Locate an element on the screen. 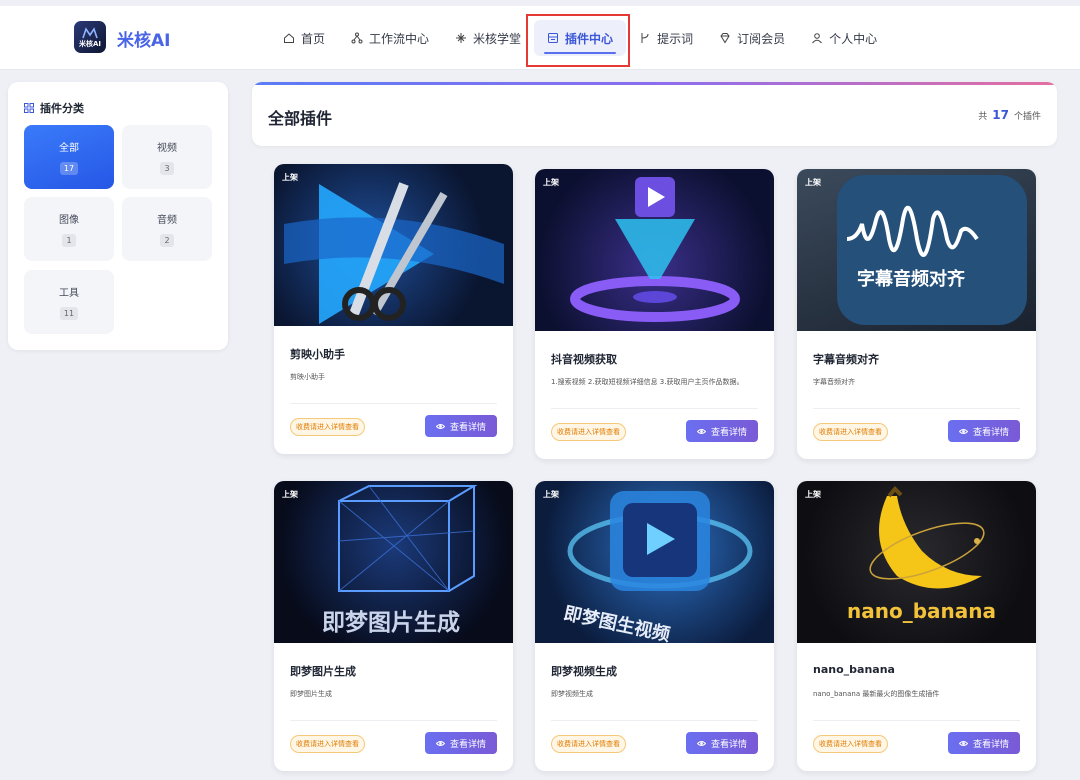 The height and width of the screenshot is (780, 1080). nav-subscription: 订阅会员 is located at coordinates (752, 38).